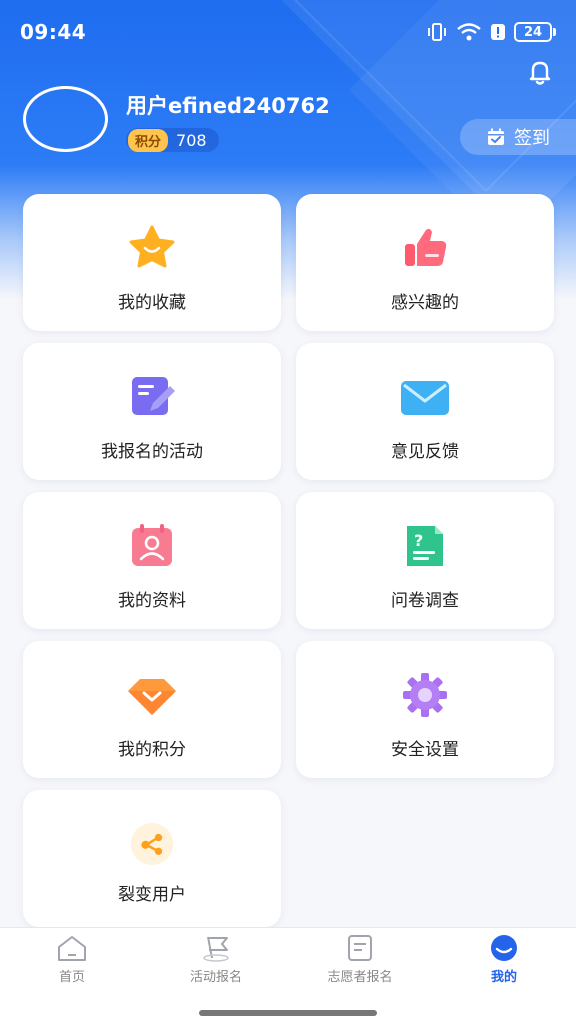 This screenshot has height=1024, width=576. Describe the element at coordinates (540, 72) in the screenshot. I see `bell-icon` at that location.